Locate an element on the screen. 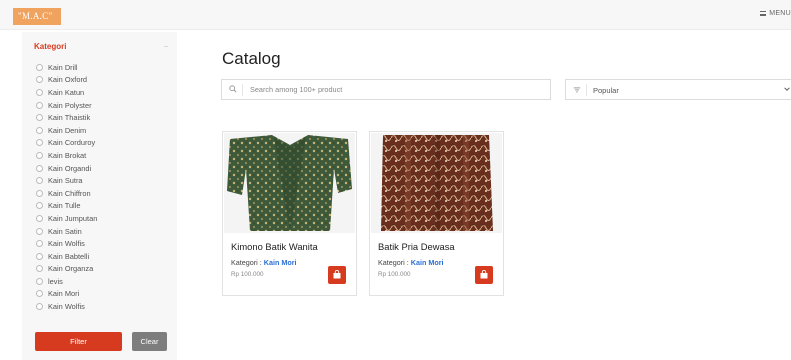  filter-button: Filter is located at coordinates (78, 341).